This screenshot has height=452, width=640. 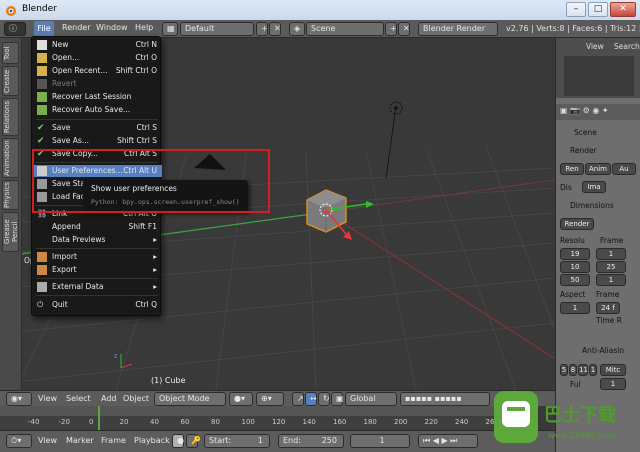 I want to click on menu-item-open-recent: Open Recent... Shift Ctrl O, so click(x=97, y=71).